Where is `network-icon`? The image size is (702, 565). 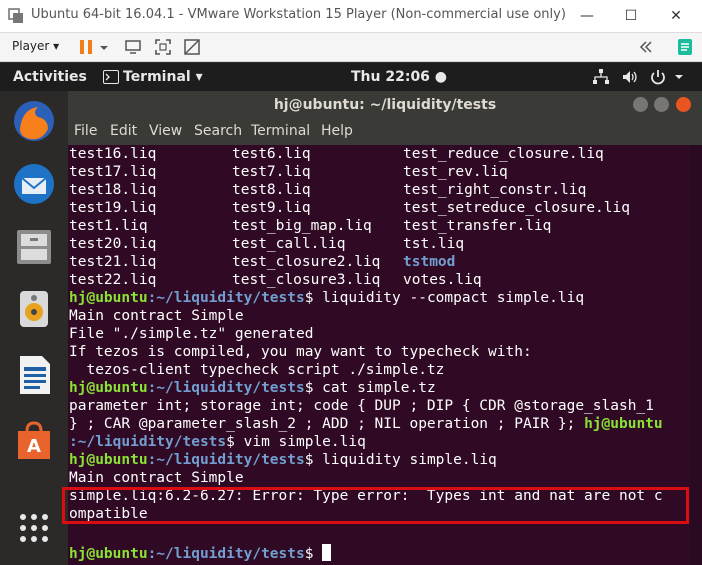
network-icon is located at coordinates (601, 77).